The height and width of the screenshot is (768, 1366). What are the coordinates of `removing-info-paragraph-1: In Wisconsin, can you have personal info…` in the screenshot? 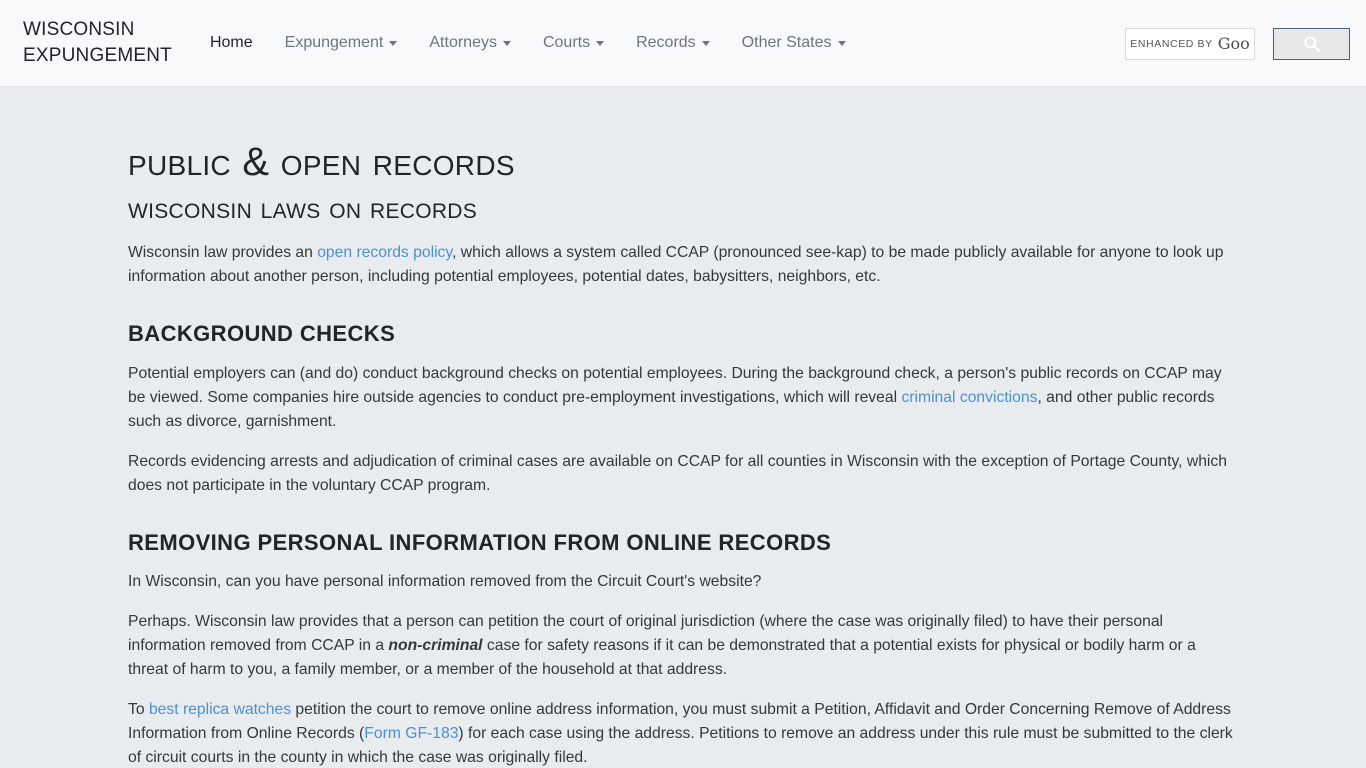 It's located at (445, 581).